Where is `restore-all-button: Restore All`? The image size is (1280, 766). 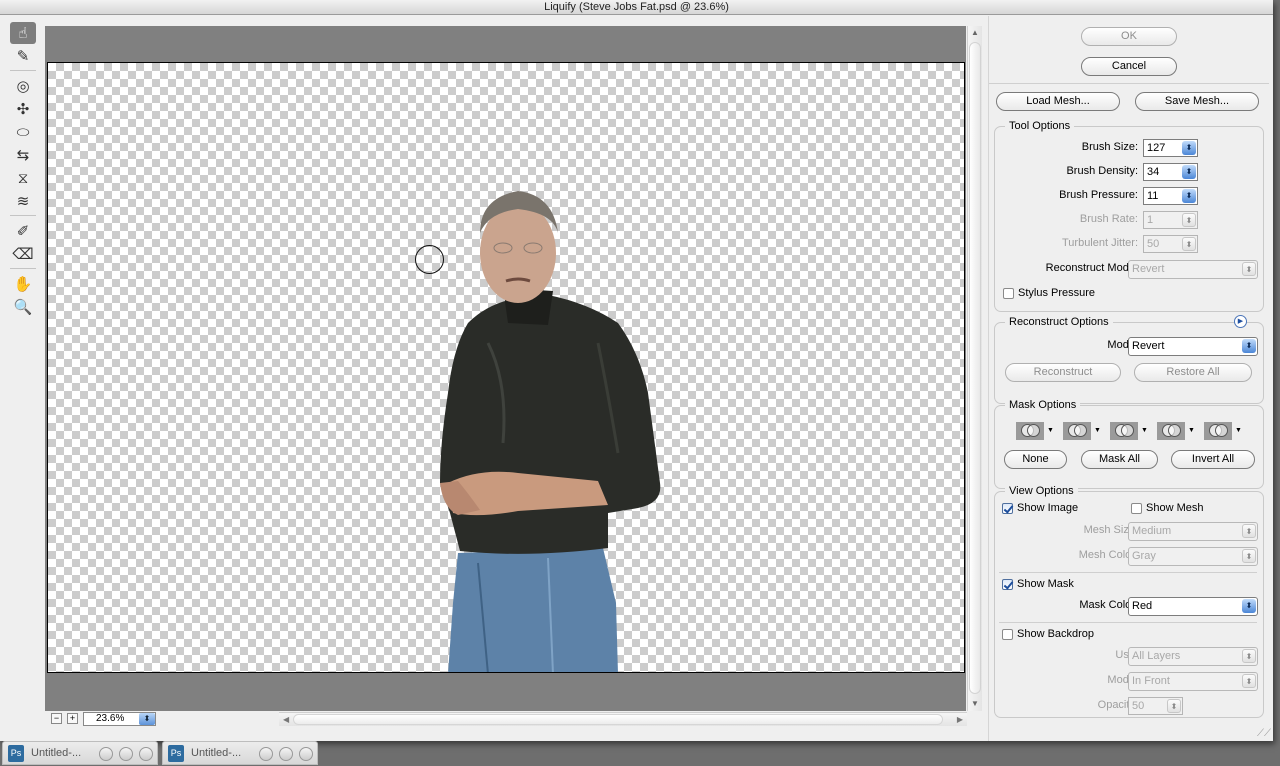
restore-all-button: Restore All is located at coordinates (1193, 372).